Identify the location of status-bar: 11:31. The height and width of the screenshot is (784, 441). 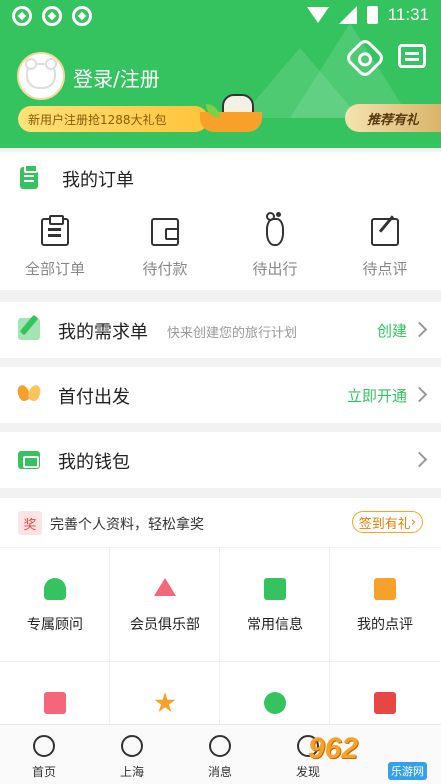
(220, 16).